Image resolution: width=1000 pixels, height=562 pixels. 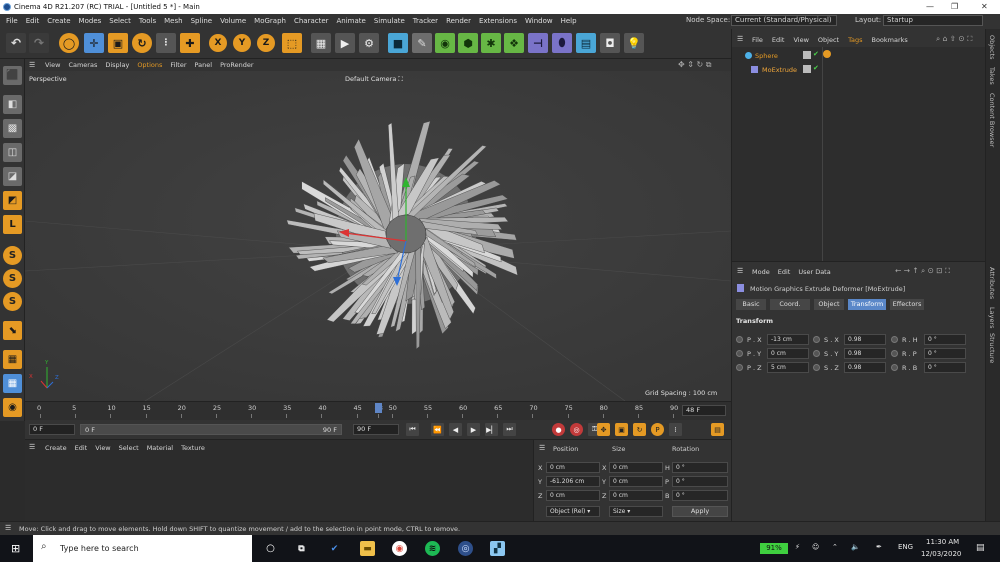 What do you see at coordinates (751, 304) in the screenshot?
I see `attr-tab-basic: Basic` at bounding box center [751, 304].